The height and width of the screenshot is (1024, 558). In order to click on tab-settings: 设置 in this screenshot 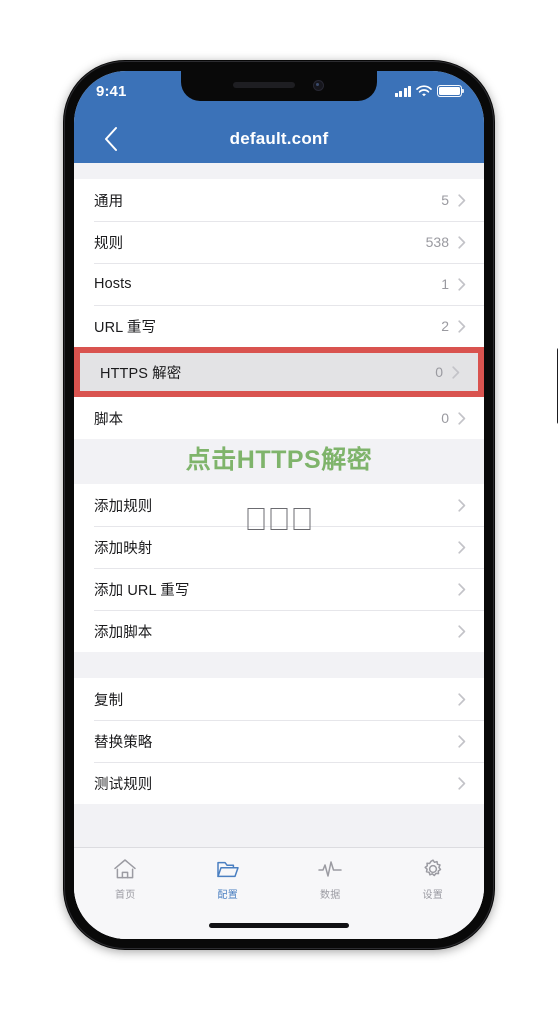, I will do `click(433, 879)`.